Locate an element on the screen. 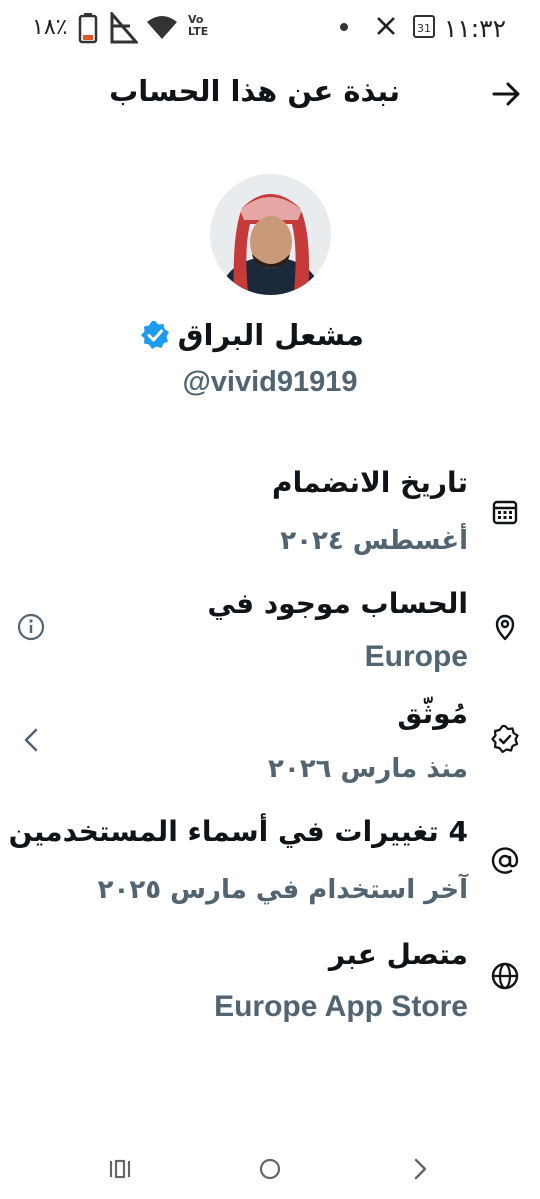  volte-lte-icon: Vo LTE is located at coordinates (198, 25).